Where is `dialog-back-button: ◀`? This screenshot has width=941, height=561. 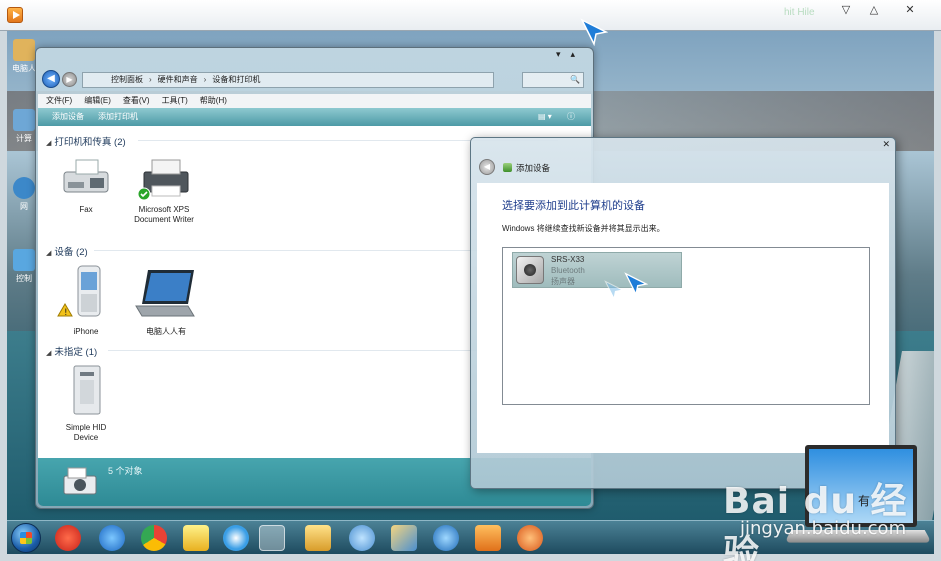 dialog-back-button: ◀ is located at coordinates (487, 167).